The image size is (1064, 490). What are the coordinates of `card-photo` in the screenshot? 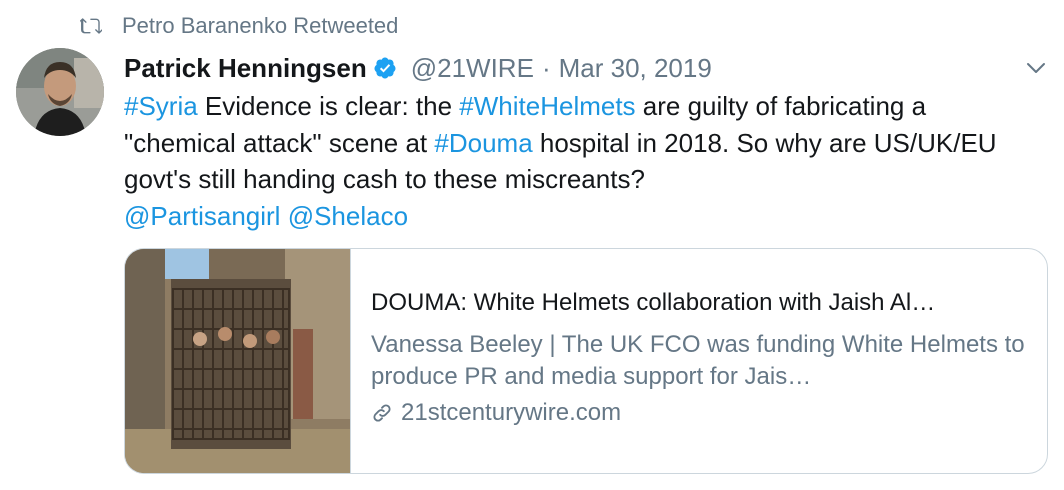 It's located at (237, 361).